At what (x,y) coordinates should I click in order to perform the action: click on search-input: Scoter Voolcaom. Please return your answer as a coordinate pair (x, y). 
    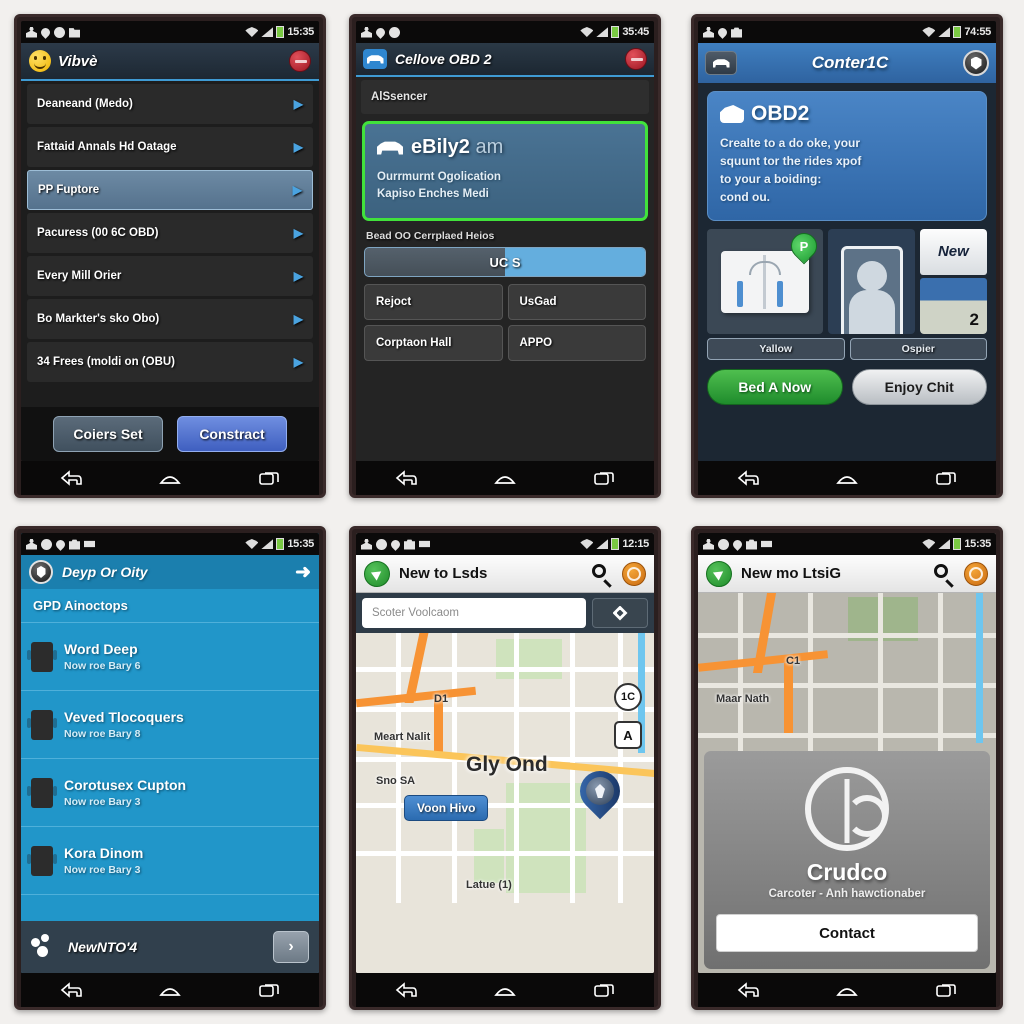
    Looking at the image, I should click on (474, 613).